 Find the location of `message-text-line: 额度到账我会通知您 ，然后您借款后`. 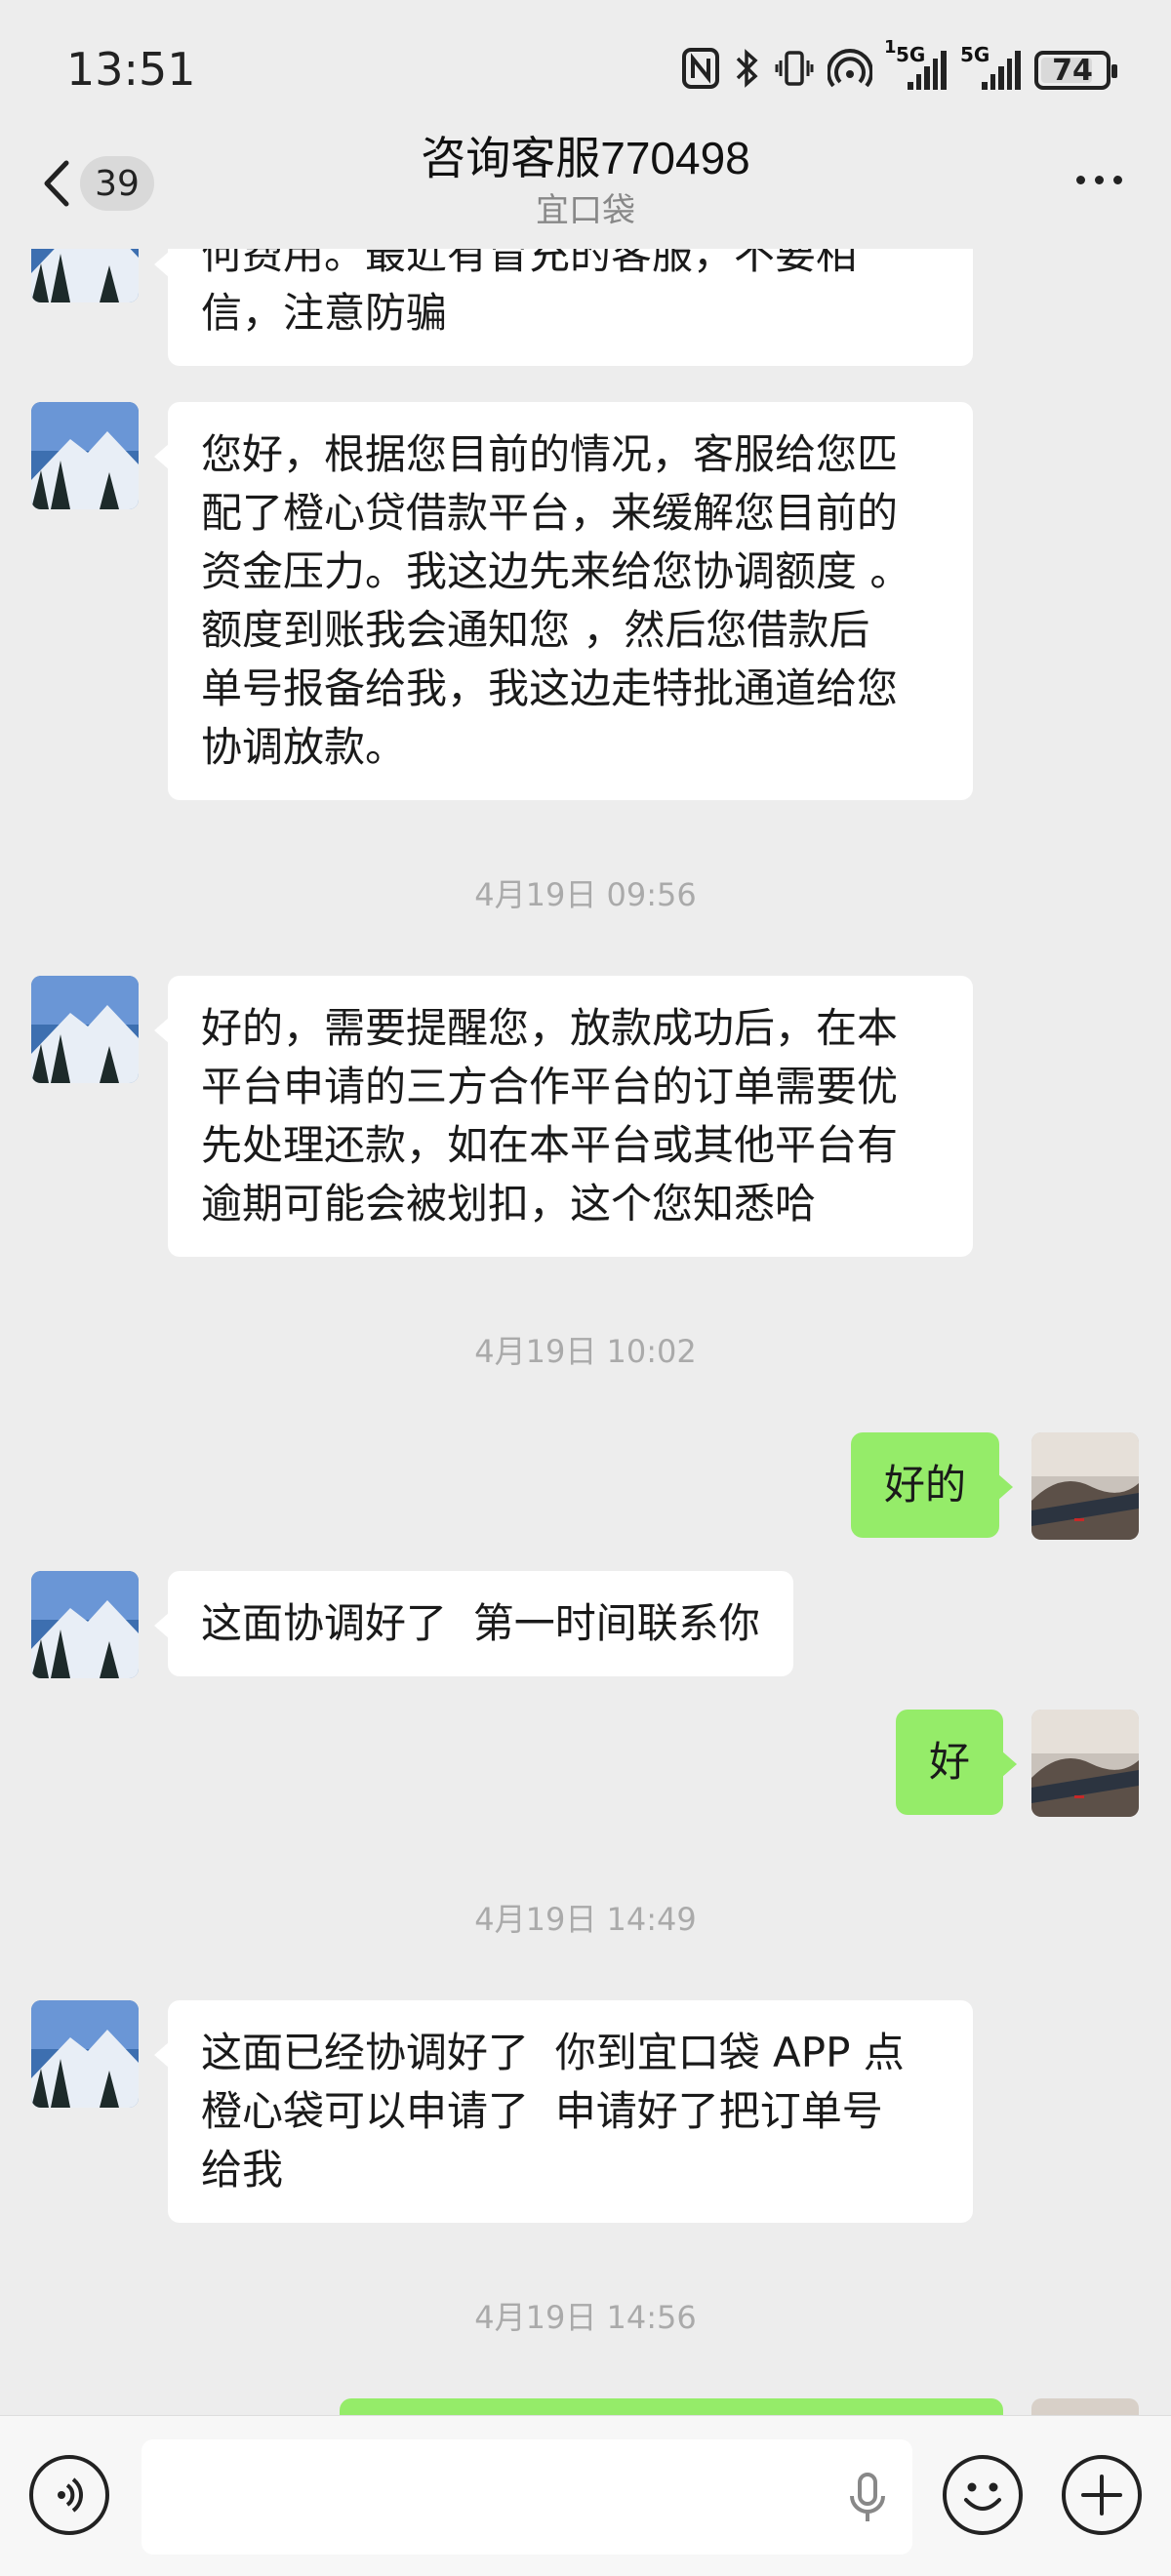

message-text-line: 额度到账我会通知您 ，然后您借款后 is located at coordinates (535, 630).